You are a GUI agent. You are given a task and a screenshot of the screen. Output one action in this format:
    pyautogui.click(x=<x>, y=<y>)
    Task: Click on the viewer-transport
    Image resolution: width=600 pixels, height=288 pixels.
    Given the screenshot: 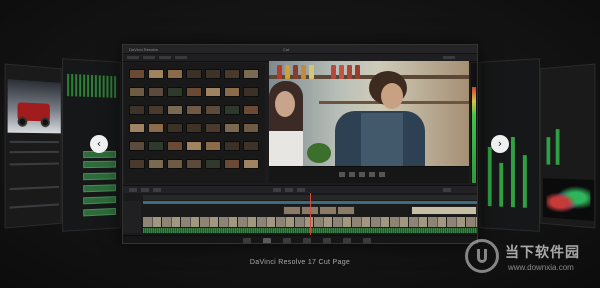 What is the action you would take?
    pyautogui.click(x=369, y=175)
    